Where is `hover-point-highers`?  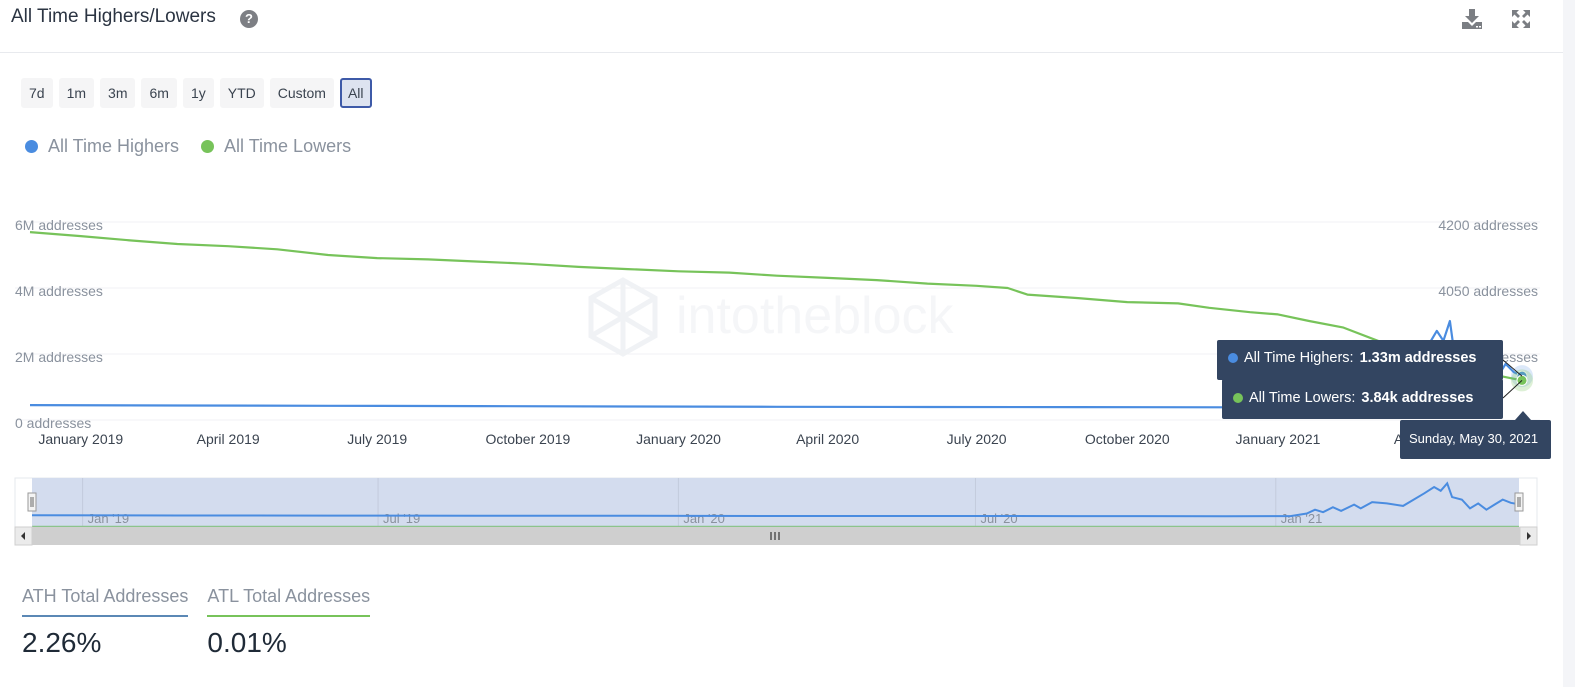 hover-point-highers is located at coordinates (1522, 376).